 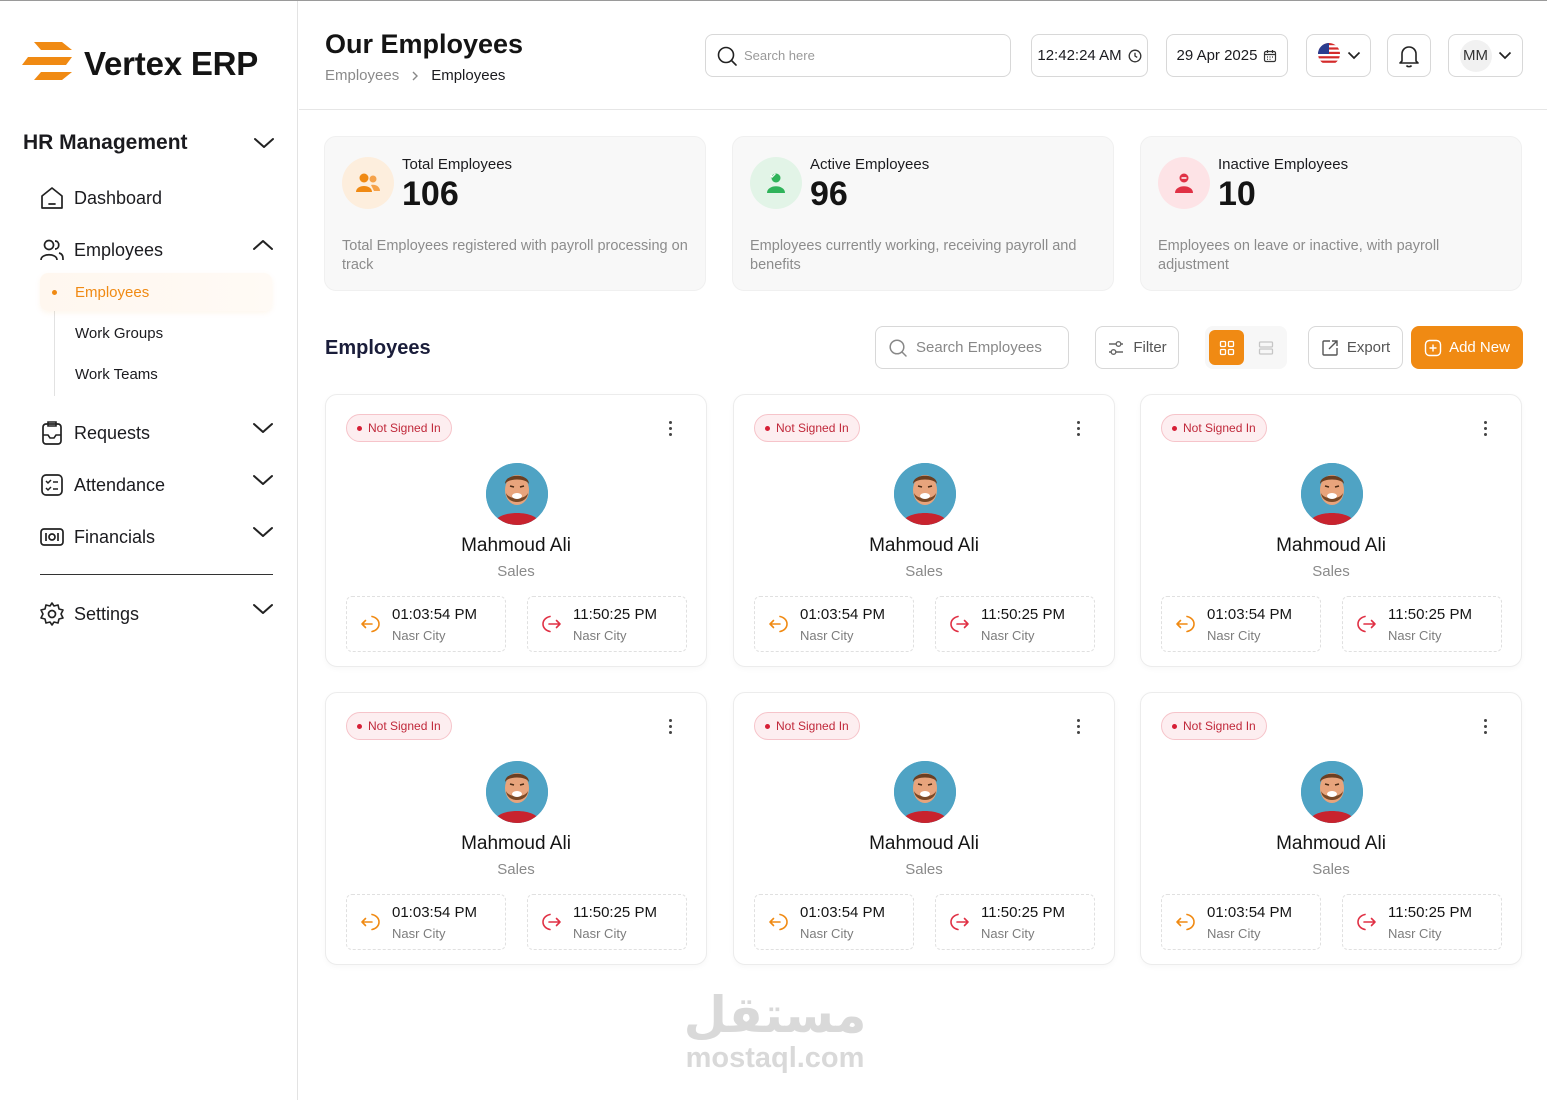 What do you see at coordinates (972, 347) in the screenshot?
I see `employee-search-input: Search Employees` at bounding box center [972, 347].